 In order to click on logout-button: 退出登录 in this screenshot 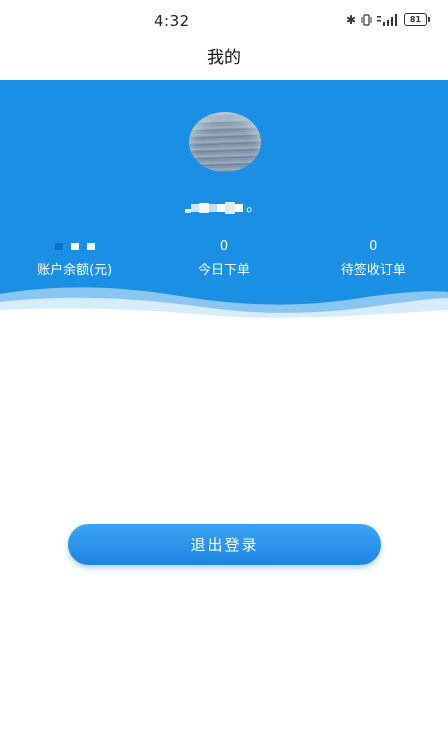, I will do `click(224, 544)`.